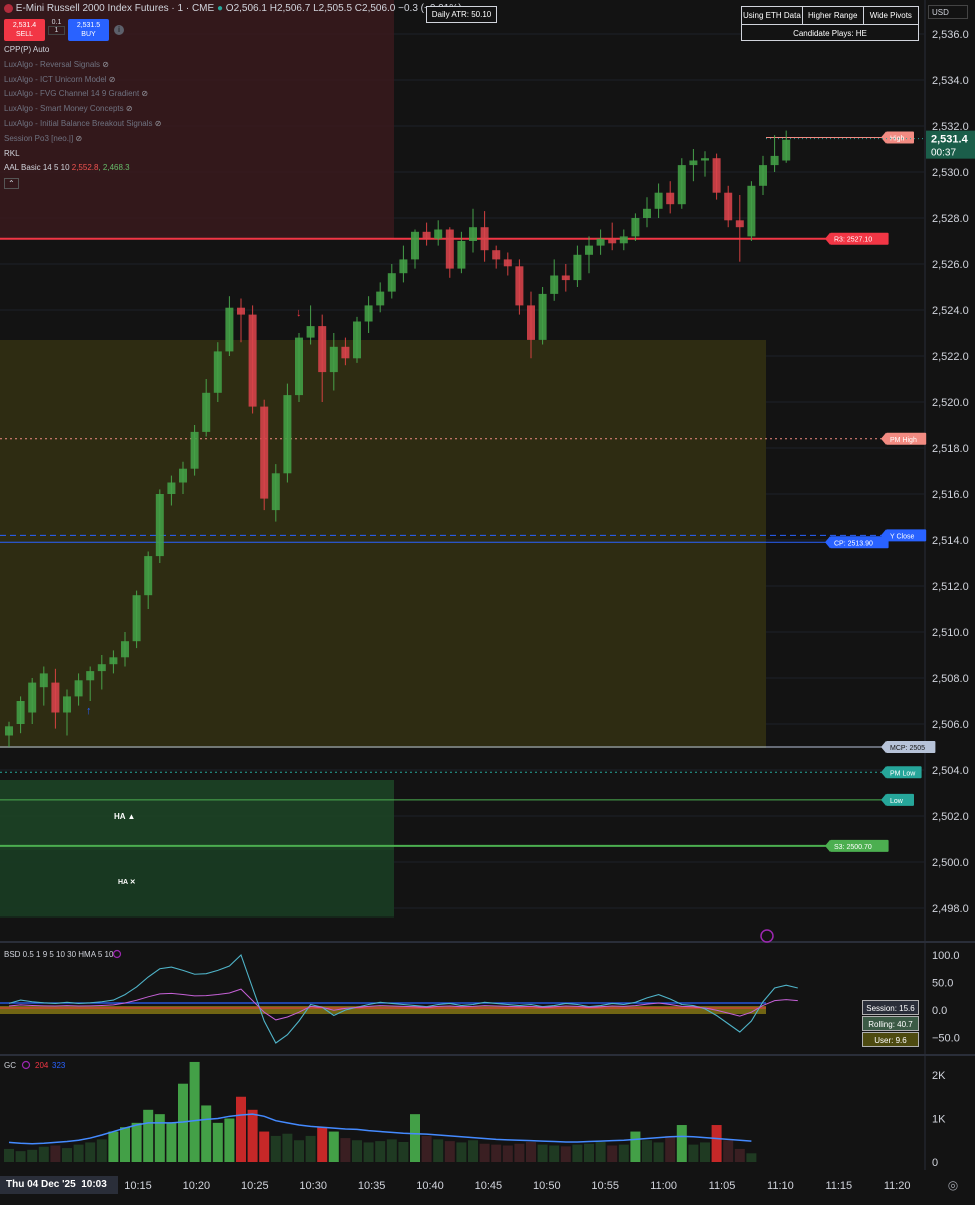  I want to click on sell-signal-arrow-icon: ↓, so click(299, 313).